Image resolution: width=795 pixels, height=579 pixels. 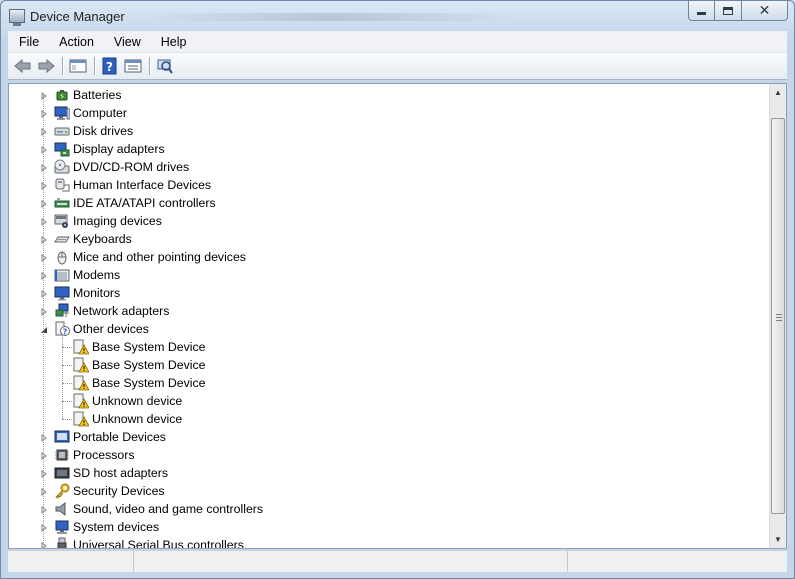 What do you see at coordinates (119, 149) in the screenshot?
I see `tree-category-label: Display adapters` at bounding box center [119, 149].